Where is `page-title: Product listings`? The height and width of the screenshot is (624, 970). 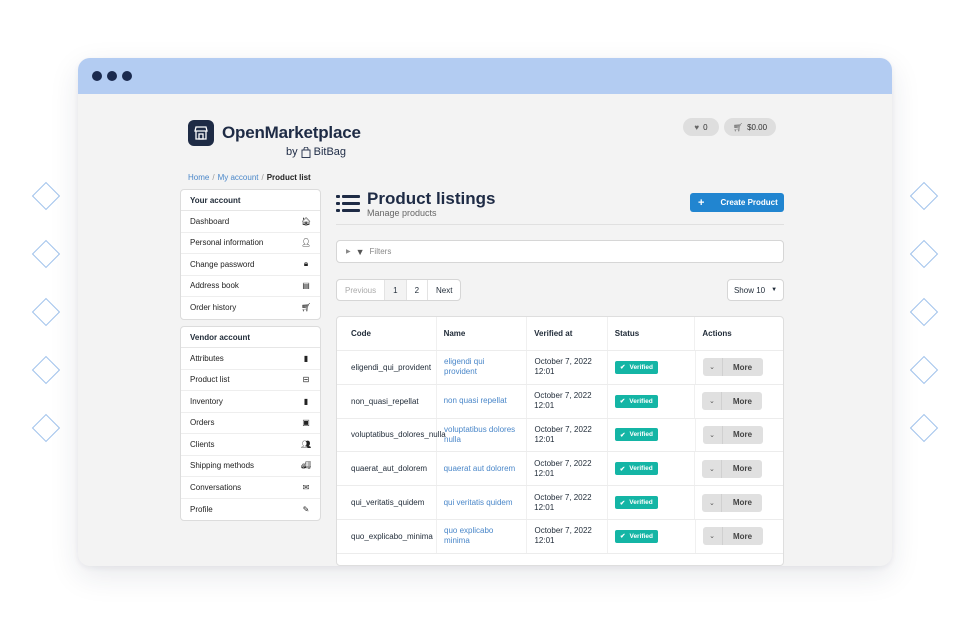 page-title: Product listings is located at coordinates (431, 198).